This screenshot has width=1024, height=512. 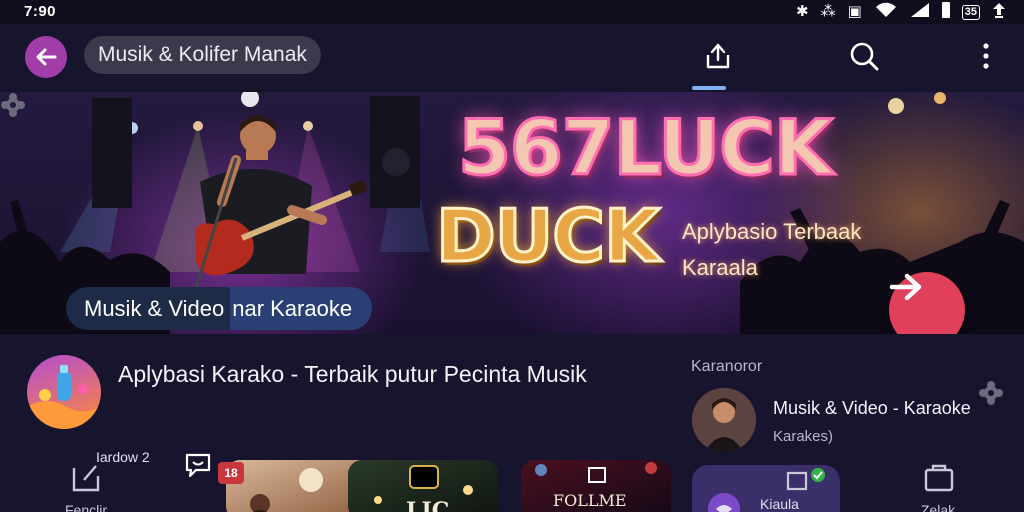 I want to click on hero-subtitle: Aplybasio Terbaak Karaala, so click(x=771, y=250).